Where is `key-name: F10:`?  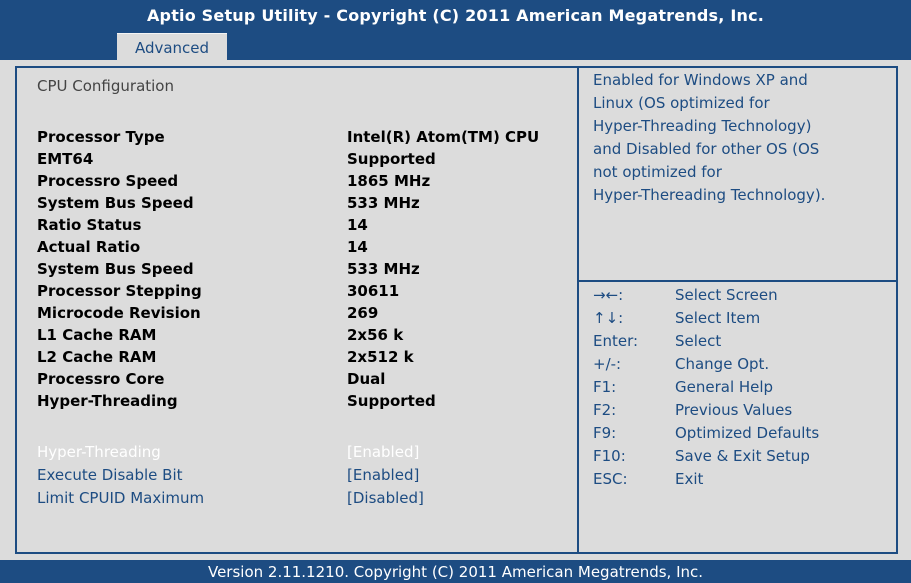 key-name: F10: is located at coordinates (609, 456).